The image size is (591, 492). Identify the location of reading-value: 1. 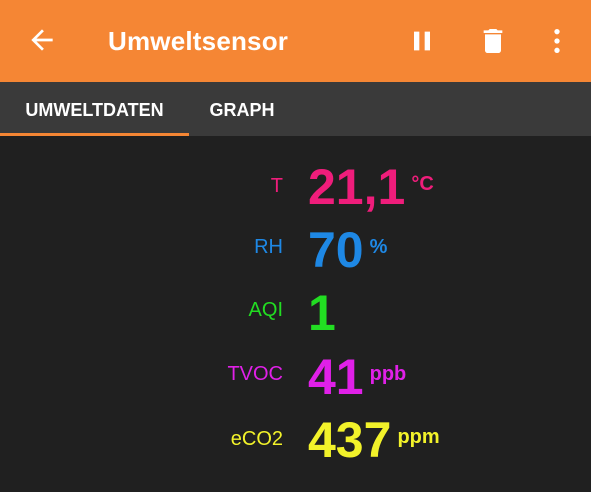
(325, 311).